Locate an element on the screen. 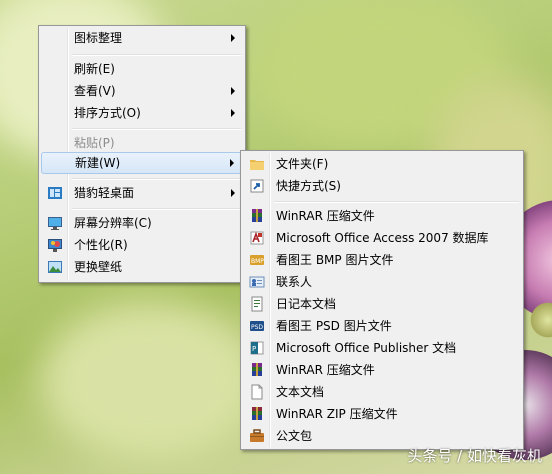 The width and height of the screenshot is (552, 474). submenu-item-bmp-image: BMP 看图王 BMP 图片文件 is located at coordinates (382, 260).